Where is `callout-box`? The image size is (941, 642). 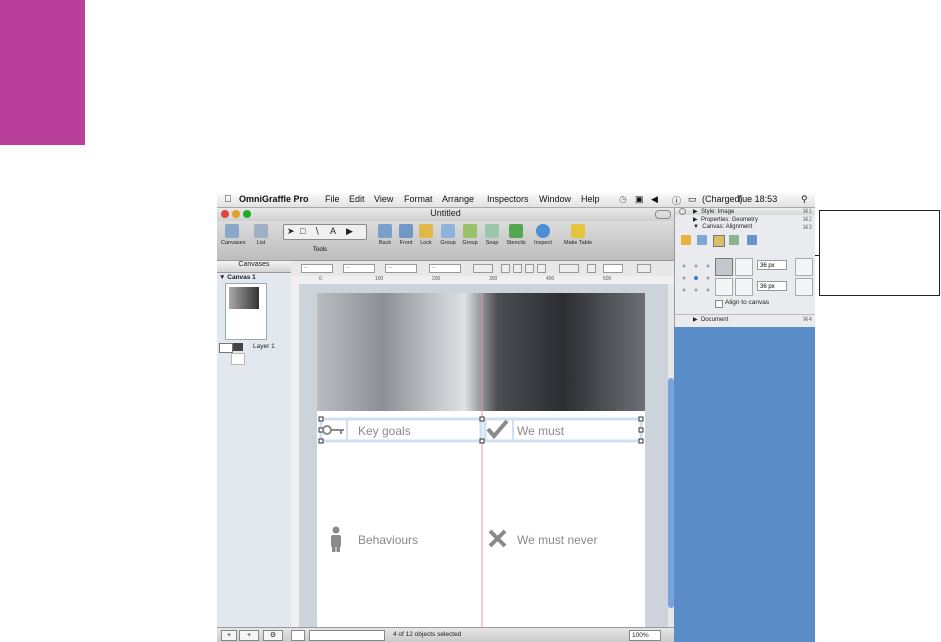 callout-box is located at coordinates (879, 253).